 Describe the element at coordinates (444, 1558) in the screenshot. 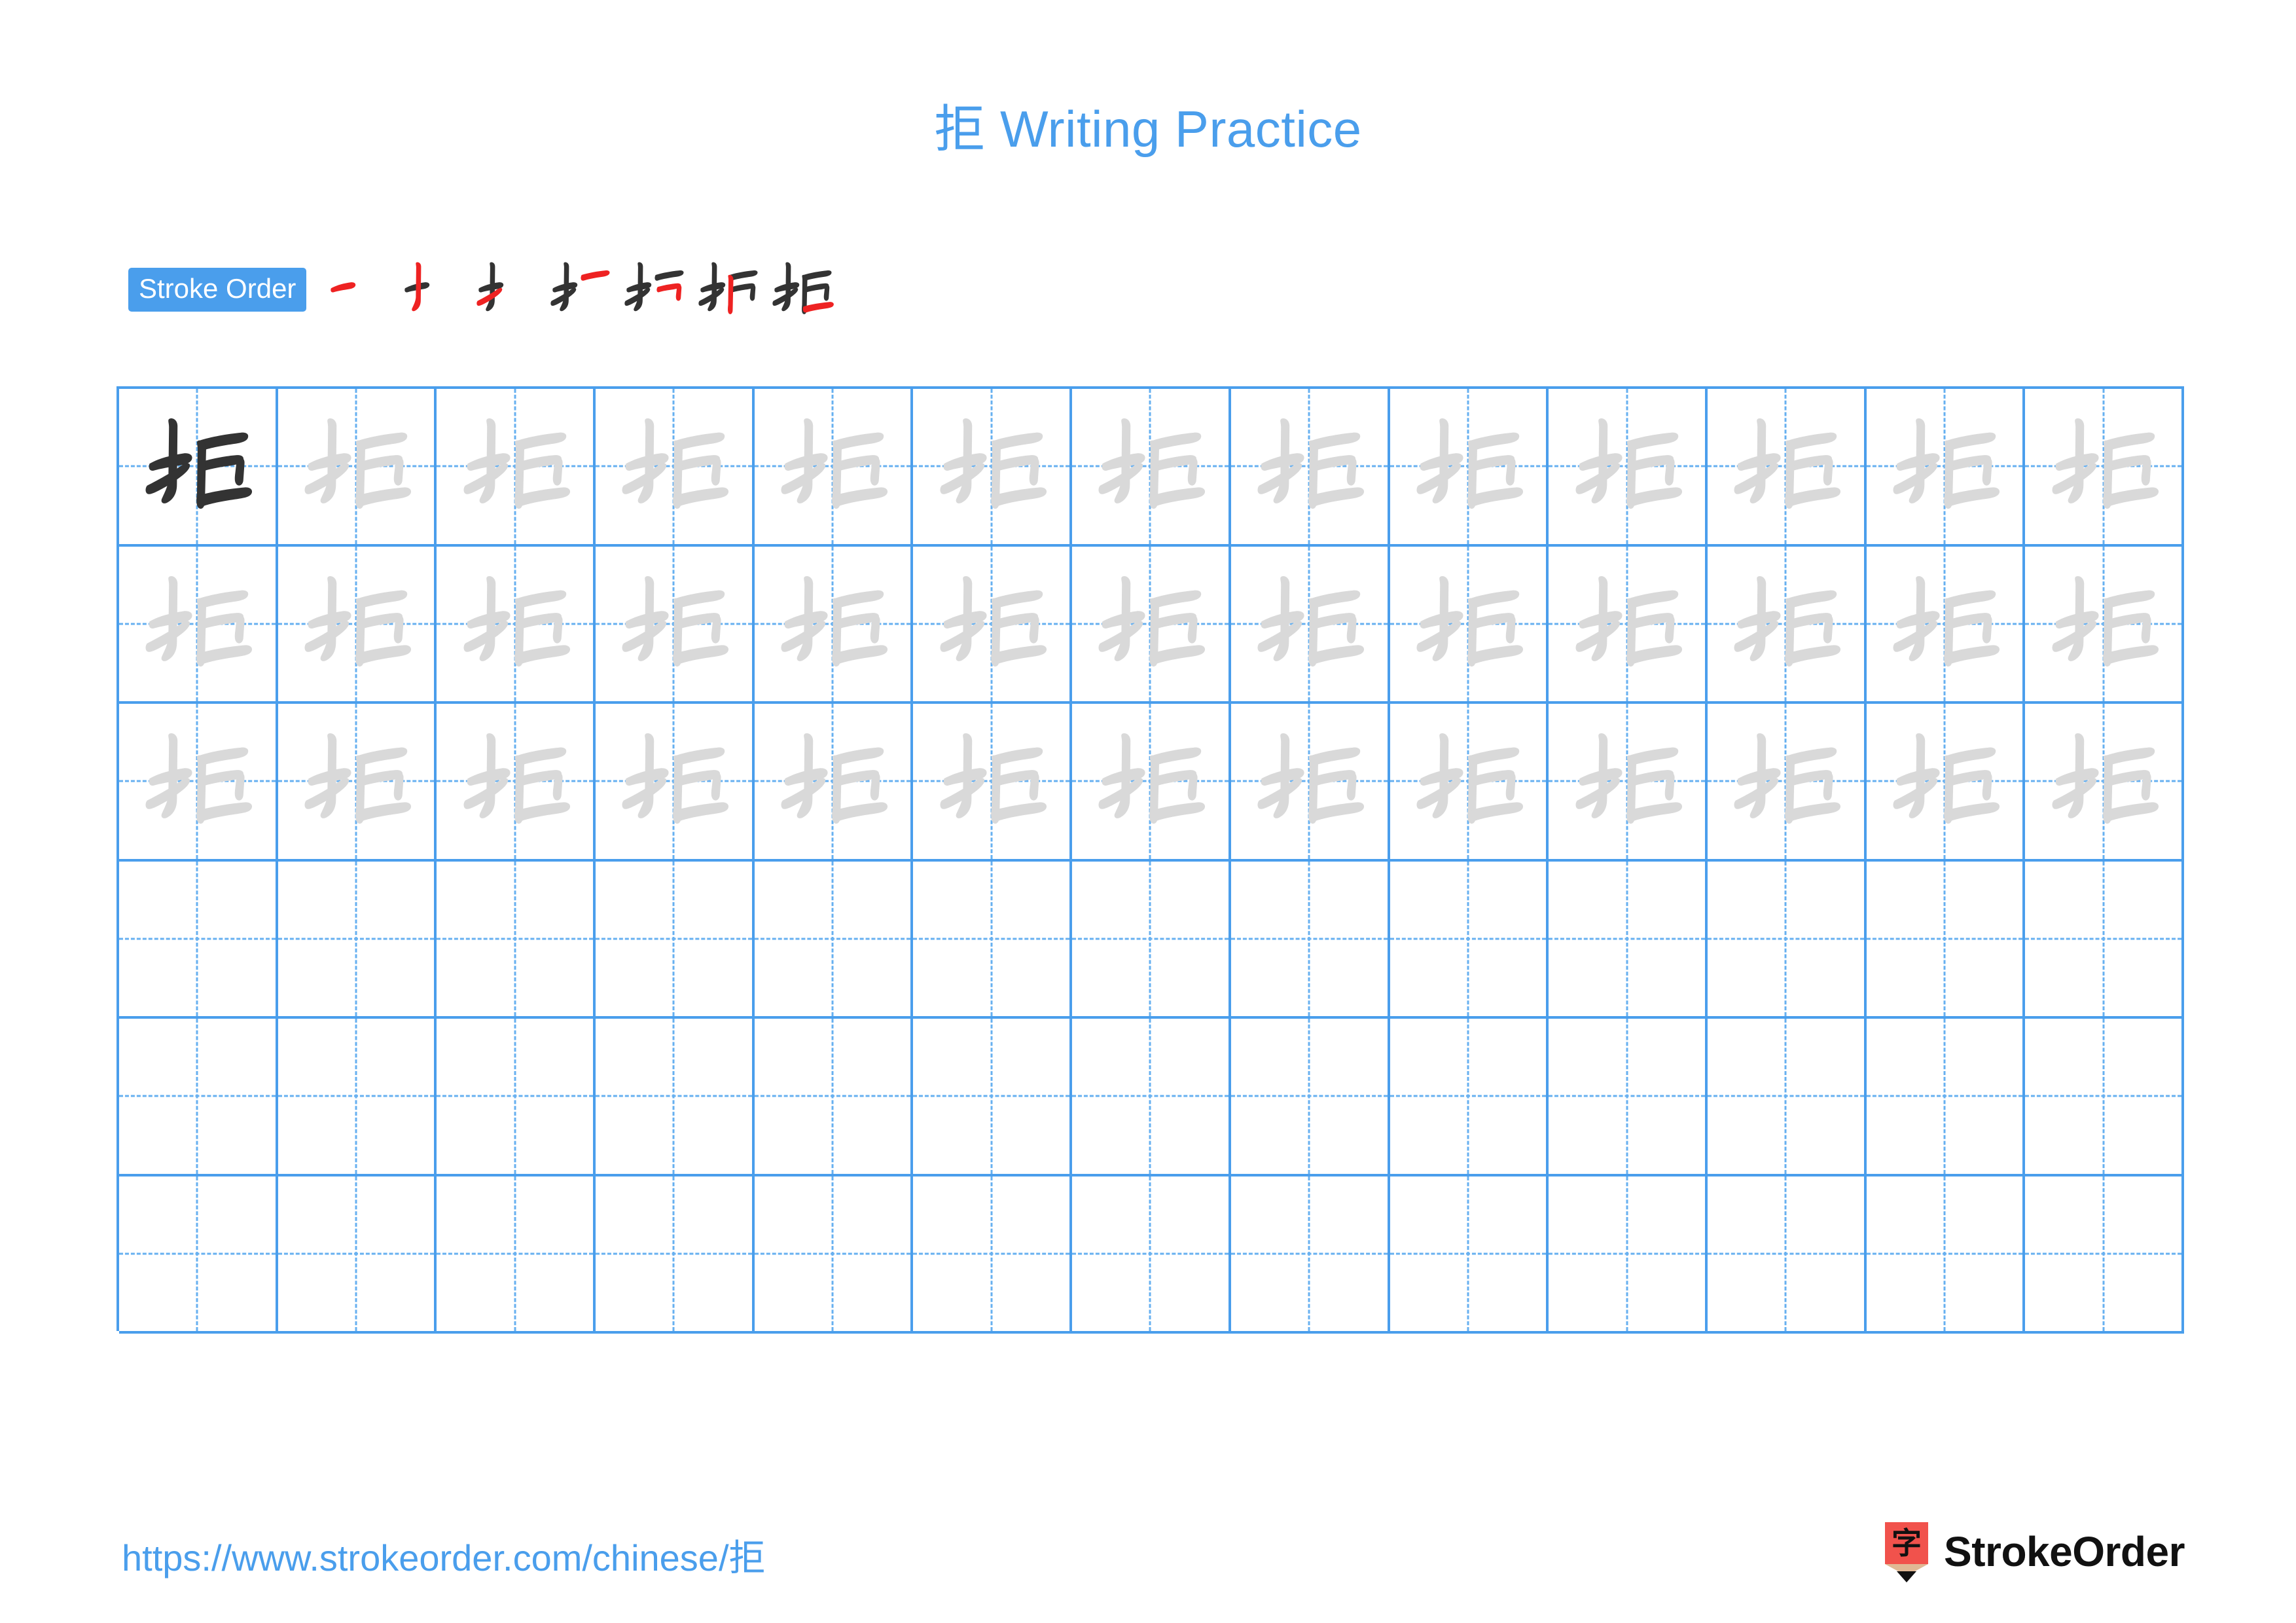

I see `source-url: https://www.strokeorder.com/chinese/拒` at that location.